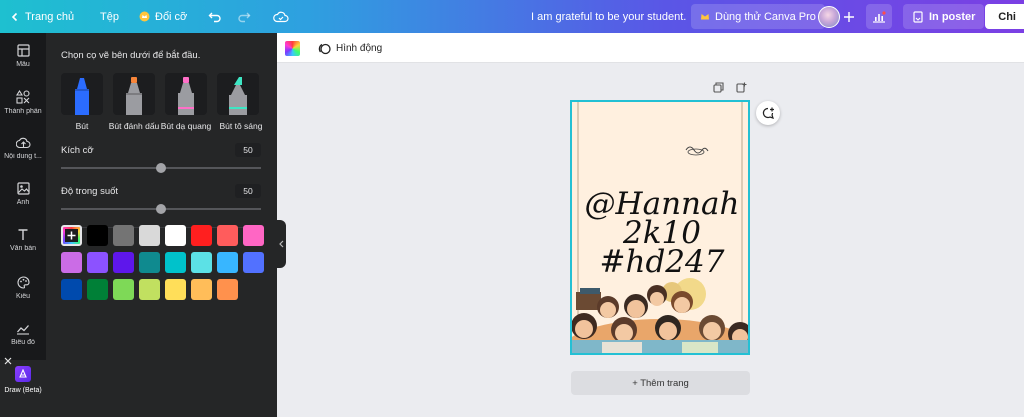 This screenshot has width=1024, height=417. What do you see at coordinates (23, 248) in the screenshot?
I see `rail-label: Văn bản` at bounding box center [23, 248].